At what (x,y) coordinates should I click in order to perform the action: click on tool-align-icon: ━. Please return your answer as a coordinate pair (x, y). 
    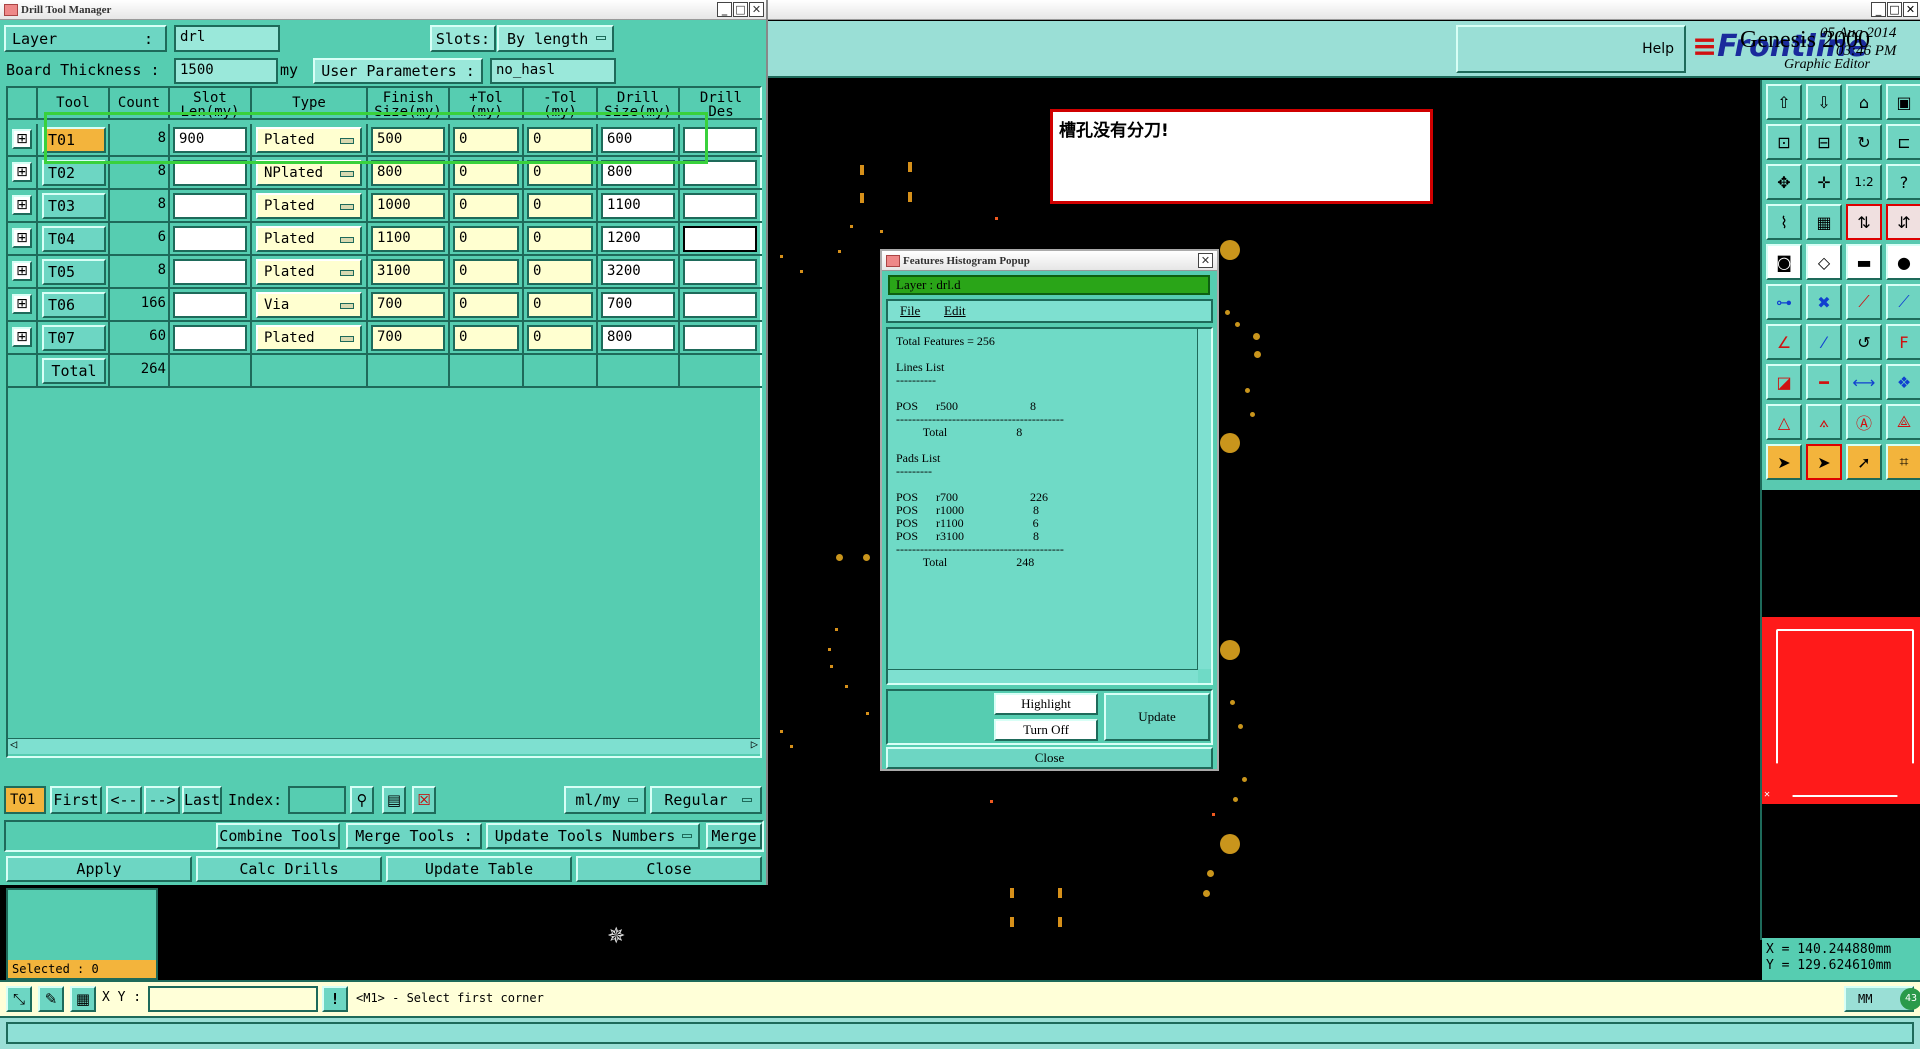
    Looking at the image, I should click on (1824, 382).